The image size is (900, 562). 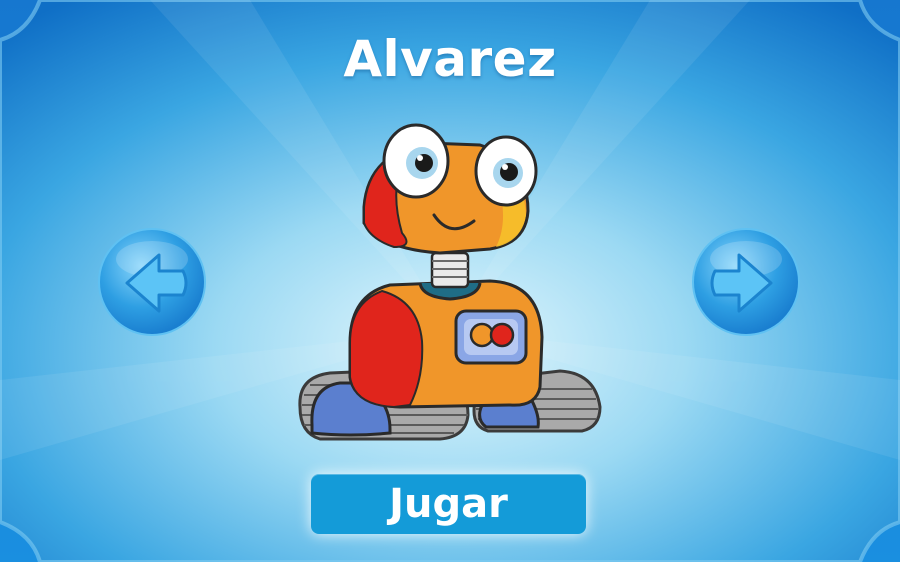 I want to click on arrow-right-icon, so click(x=746, y=282).